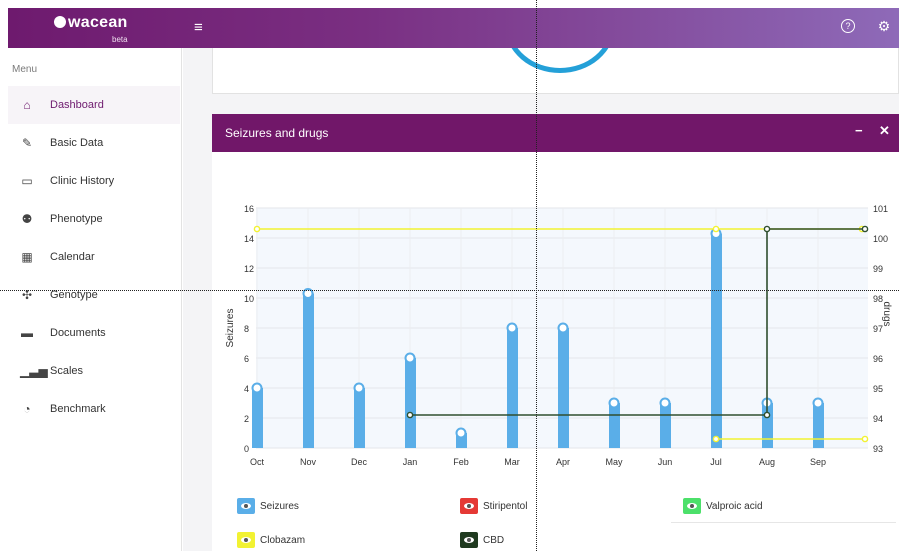  What do you see at coordinates (91, 23) in the screenshot?
I see `app-logo: wacean` at bounding box center [91, 23].